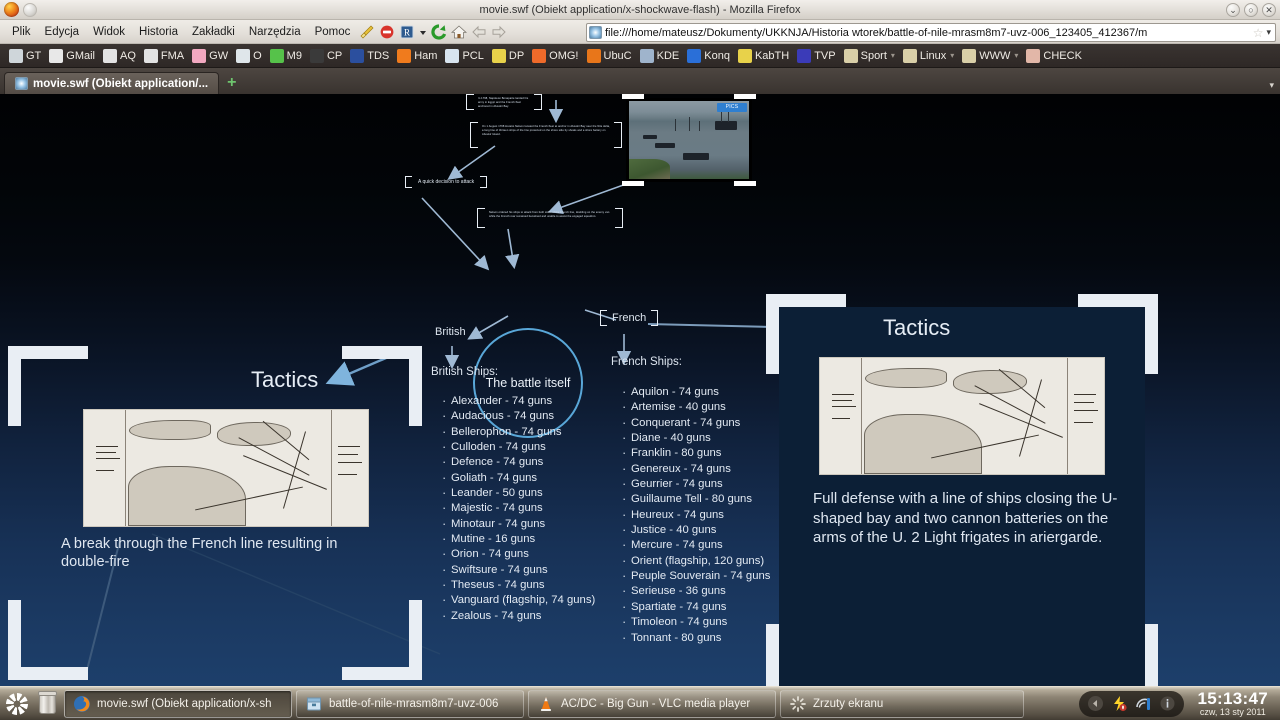  I want to click on french-ship-item: Peuple Souverain - 74 guns, so click(695, 576).